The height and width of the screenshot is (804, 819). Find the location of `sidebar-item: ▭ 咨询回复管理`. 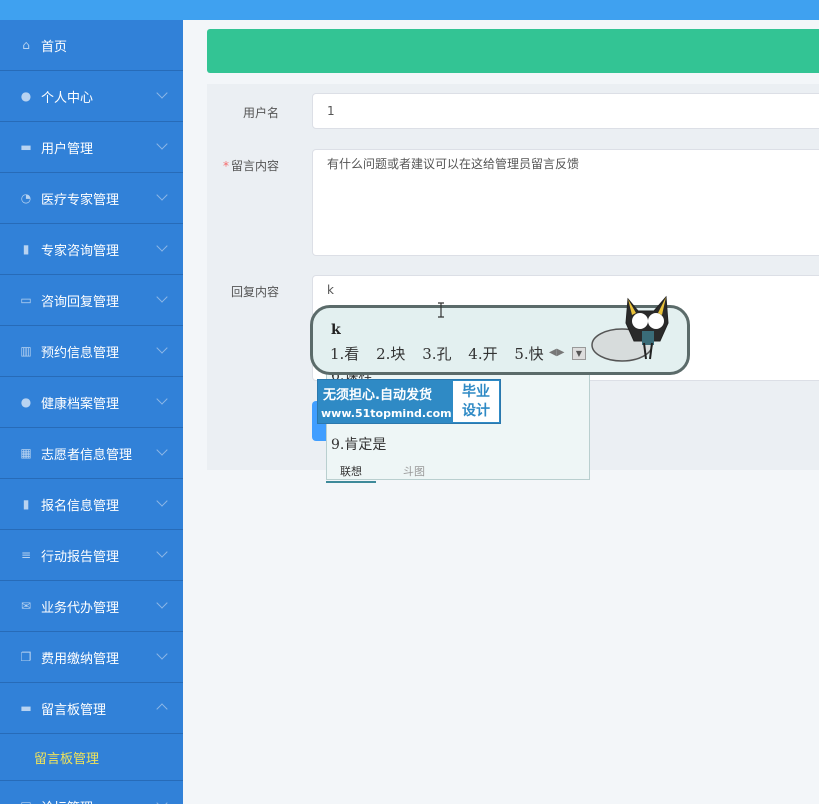

sidebar-item: ▭ 咨询回复管理 is located at coordinates (91, 300).